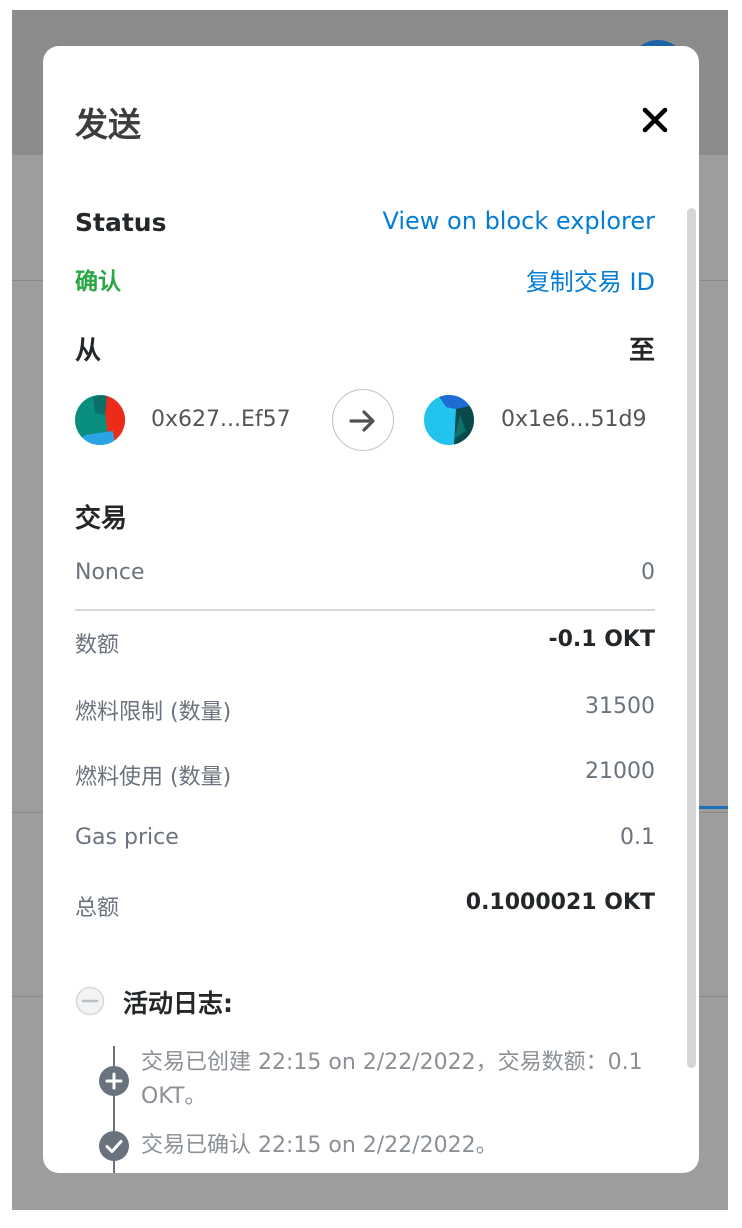 The image size is (742, 1228). I want to click on to-label: 至, so click(641, 351).